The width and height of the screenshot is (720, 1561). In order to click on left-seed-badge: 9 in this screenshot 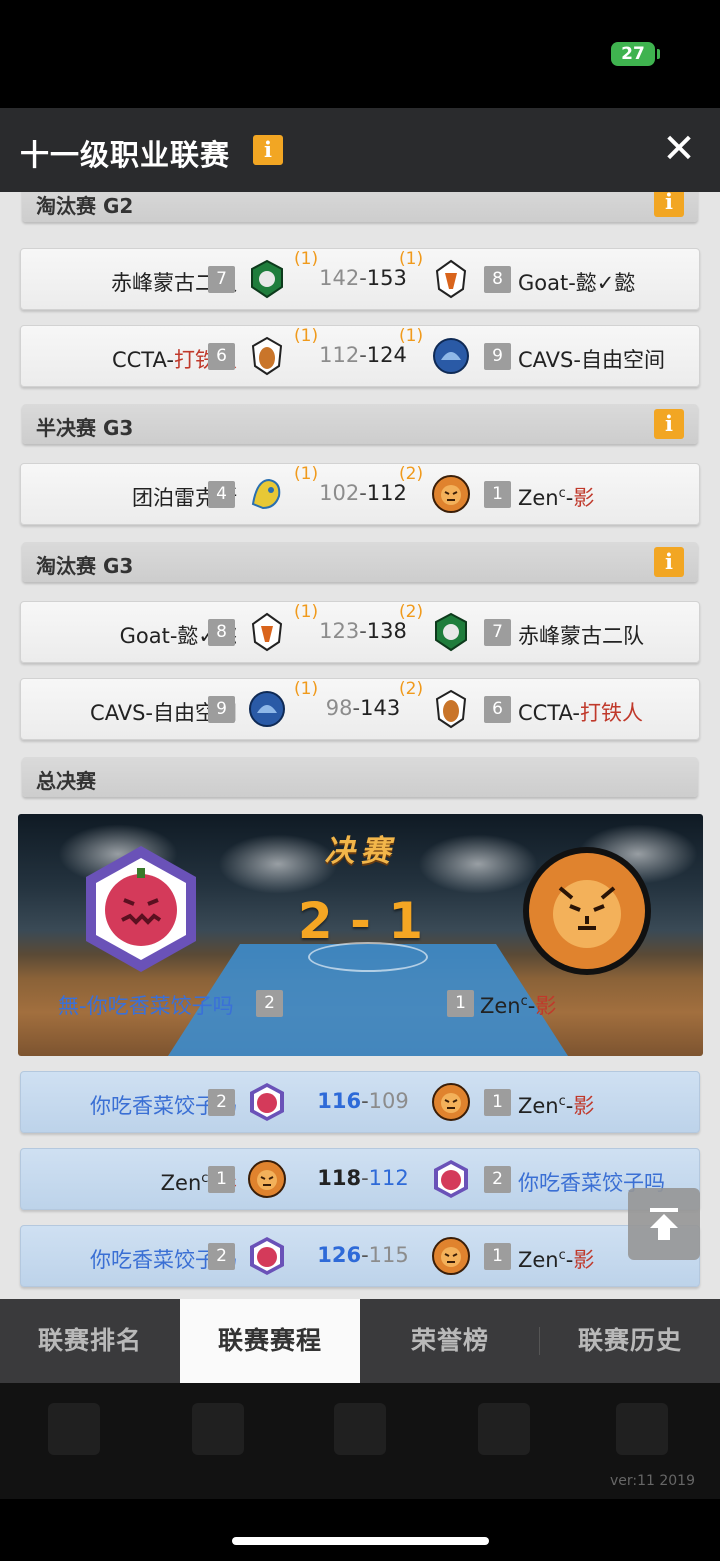, I will do `click(221, 709)`.